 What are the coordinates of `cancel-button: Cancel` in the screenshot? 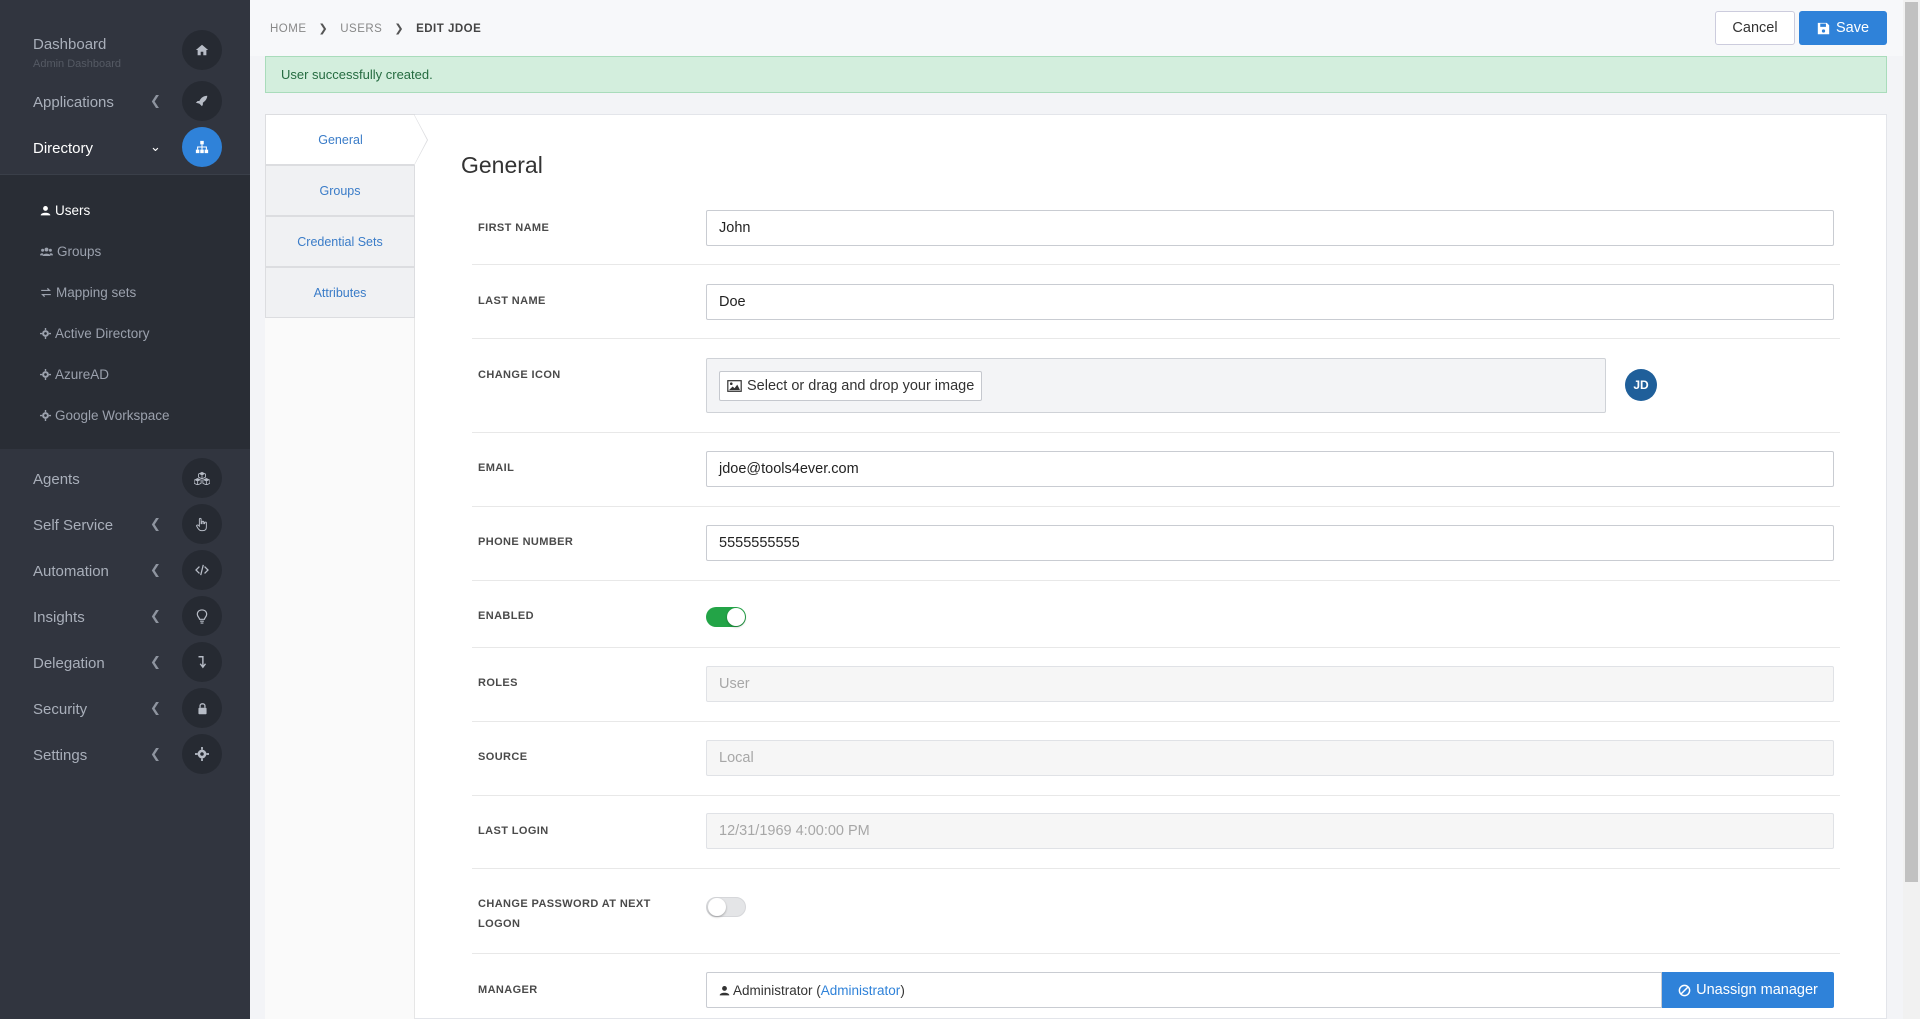 It's located at (1755, 28).